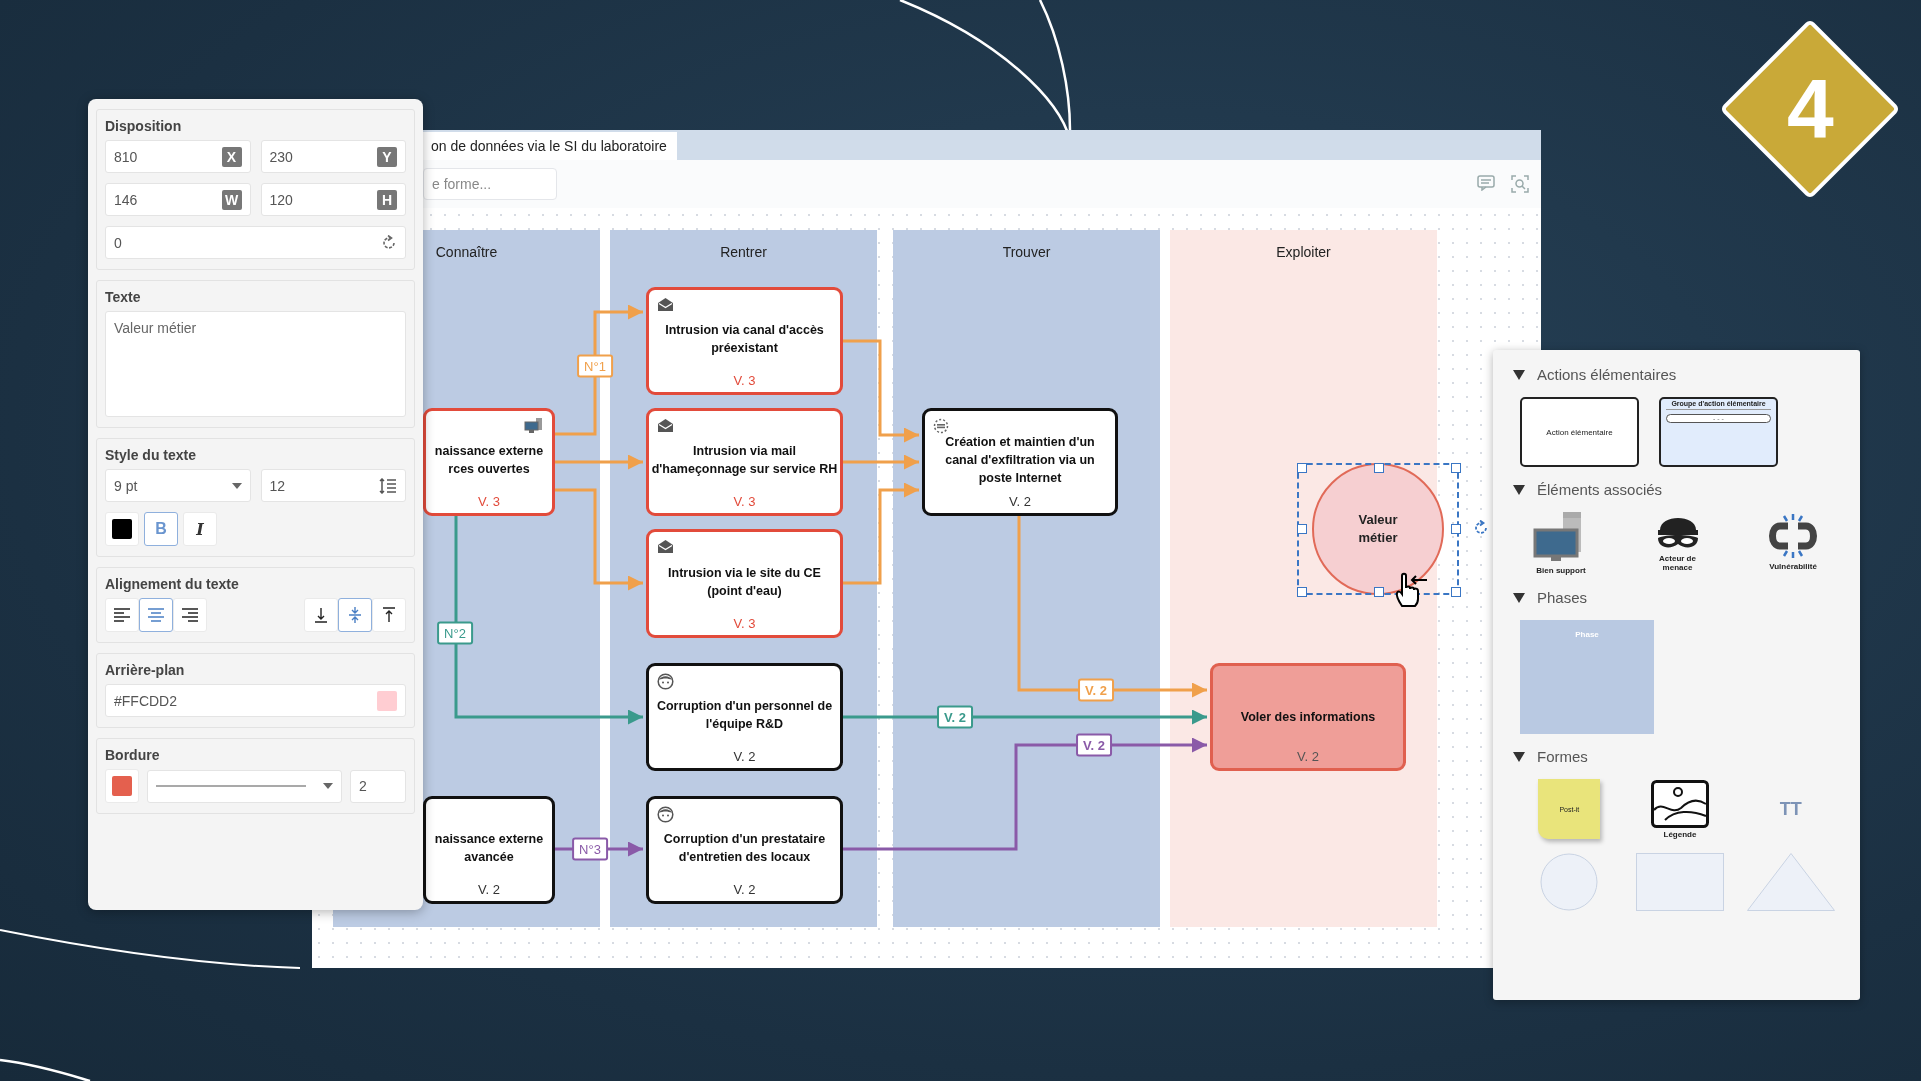  What do you see at coordinates (550, 146) in the screenshot?
I see `document-tab: on de données via le SI du laboratoire` at bounding box center [550, 146].